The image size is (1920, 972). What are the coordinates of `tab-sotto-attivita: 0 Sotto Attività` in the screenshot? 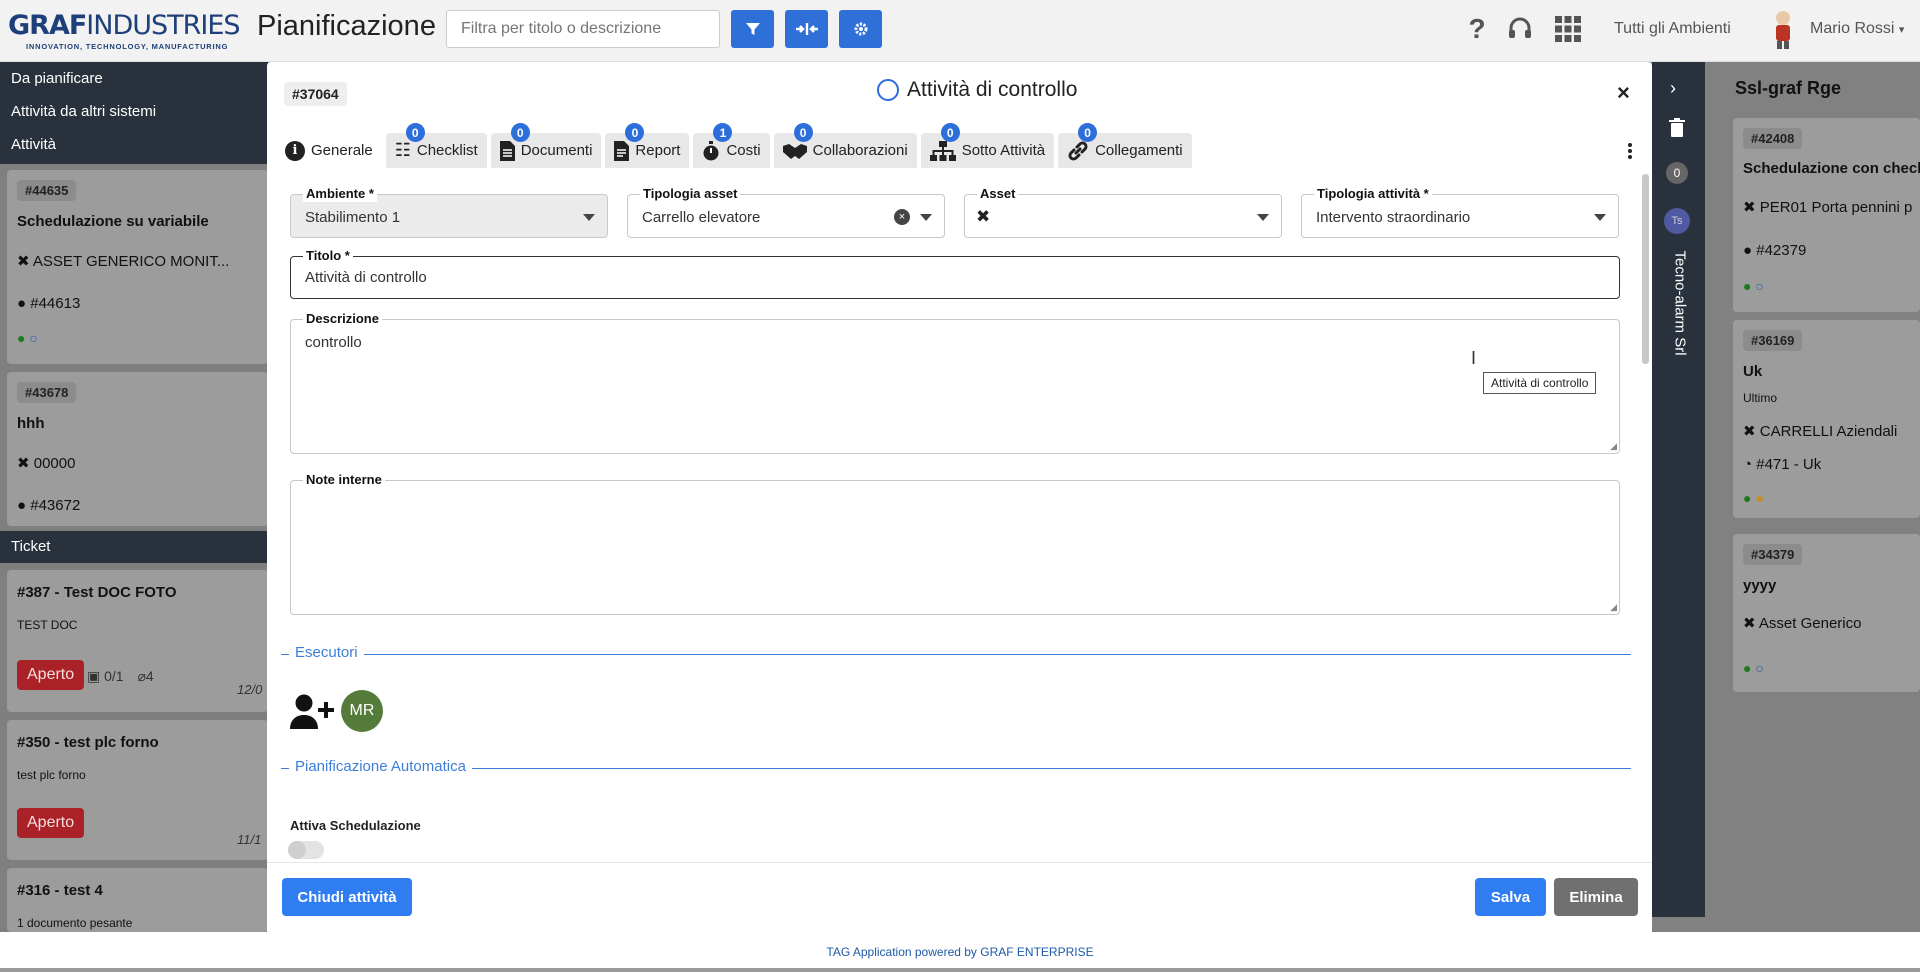 It's located at (987, 145).